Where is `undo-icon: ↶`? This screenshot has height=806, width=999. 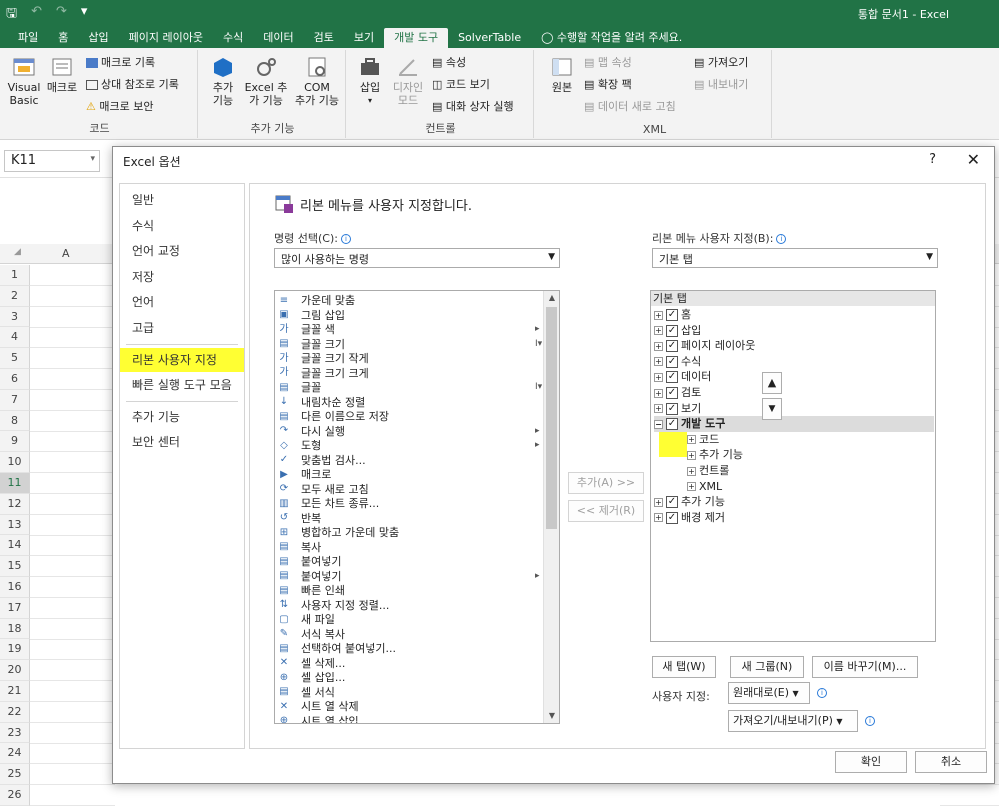 undo-icon: ↶ is located at coordinates (36, 15).